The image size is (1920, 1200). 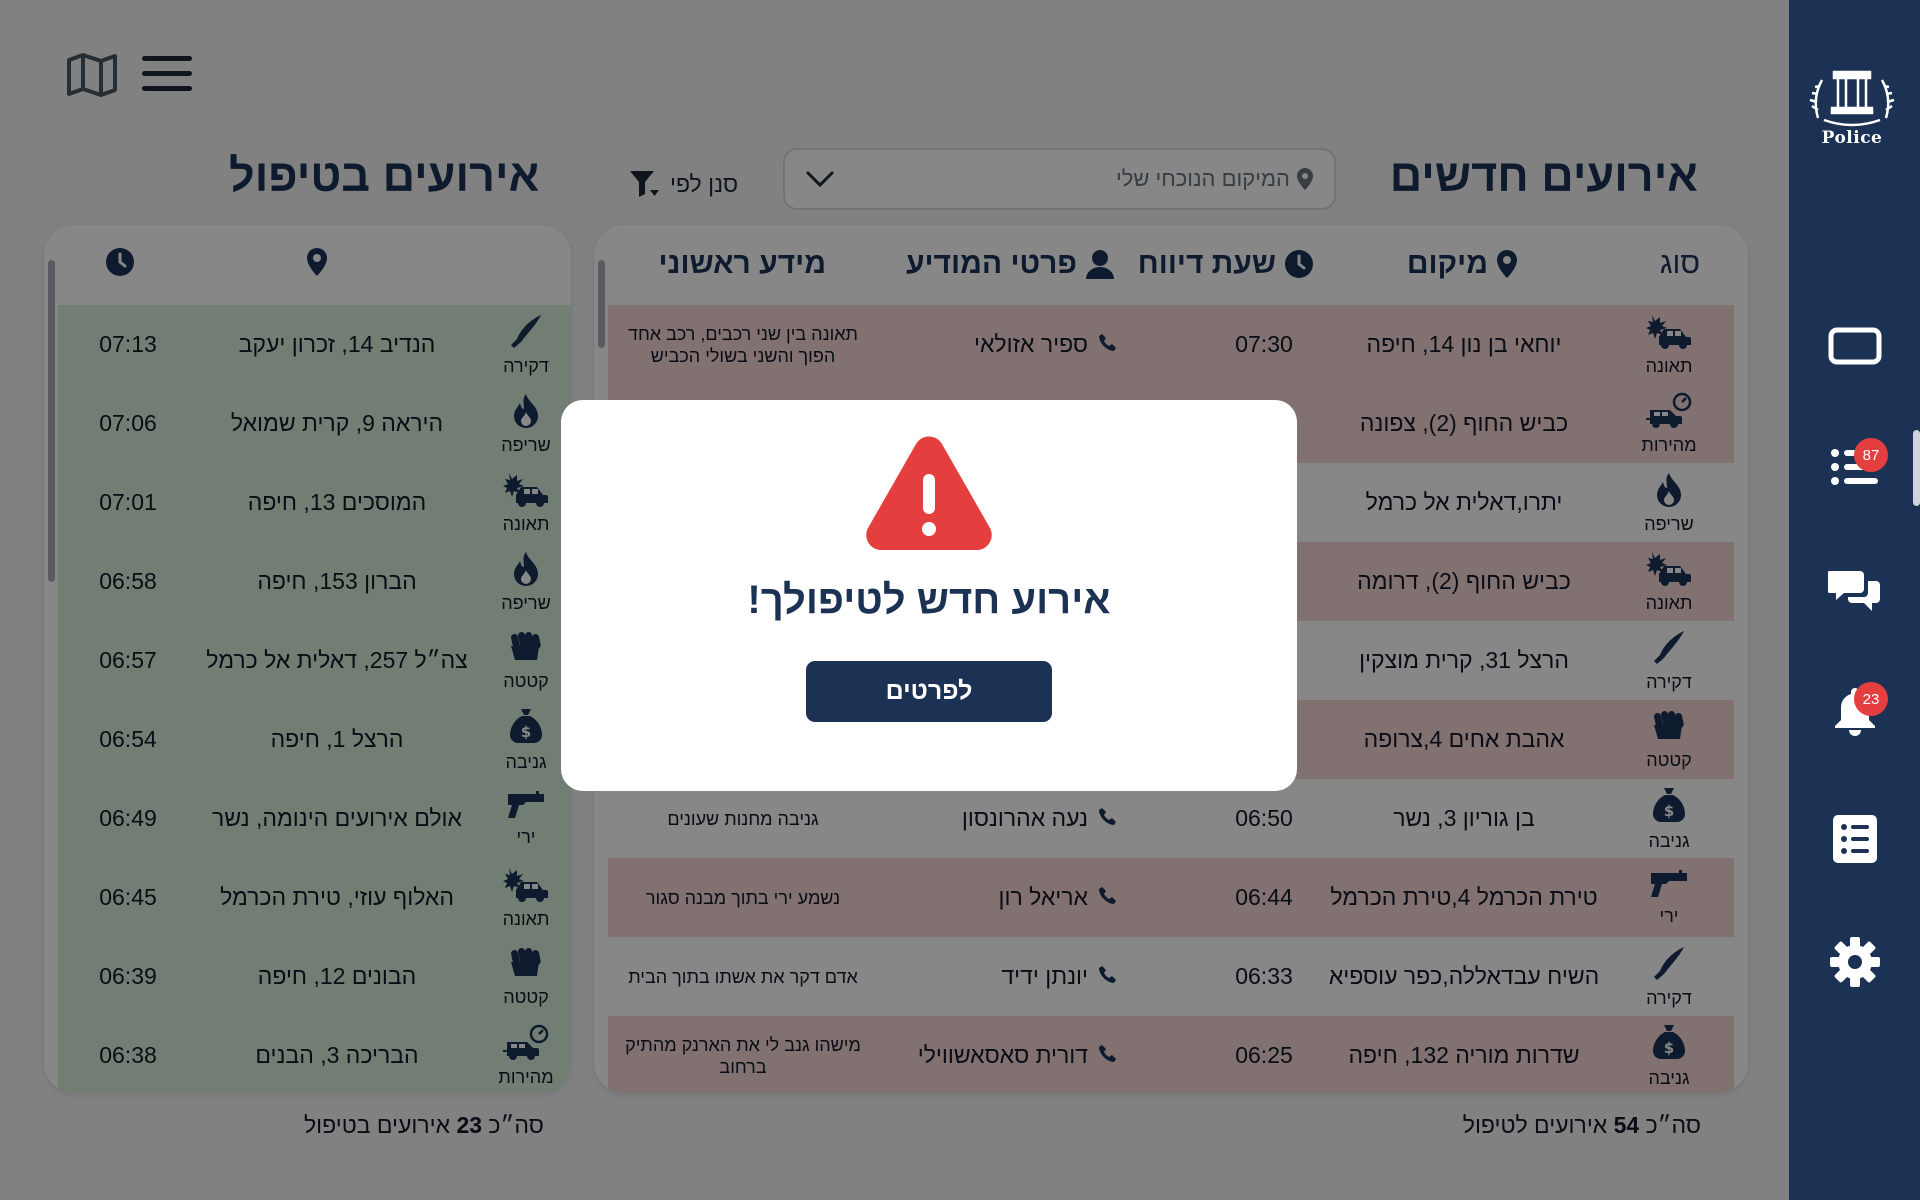 What do you see at coordinates (929, 691) in the screenshot?
I see `details-button: לפרטים` at bounding box center [929, 691].